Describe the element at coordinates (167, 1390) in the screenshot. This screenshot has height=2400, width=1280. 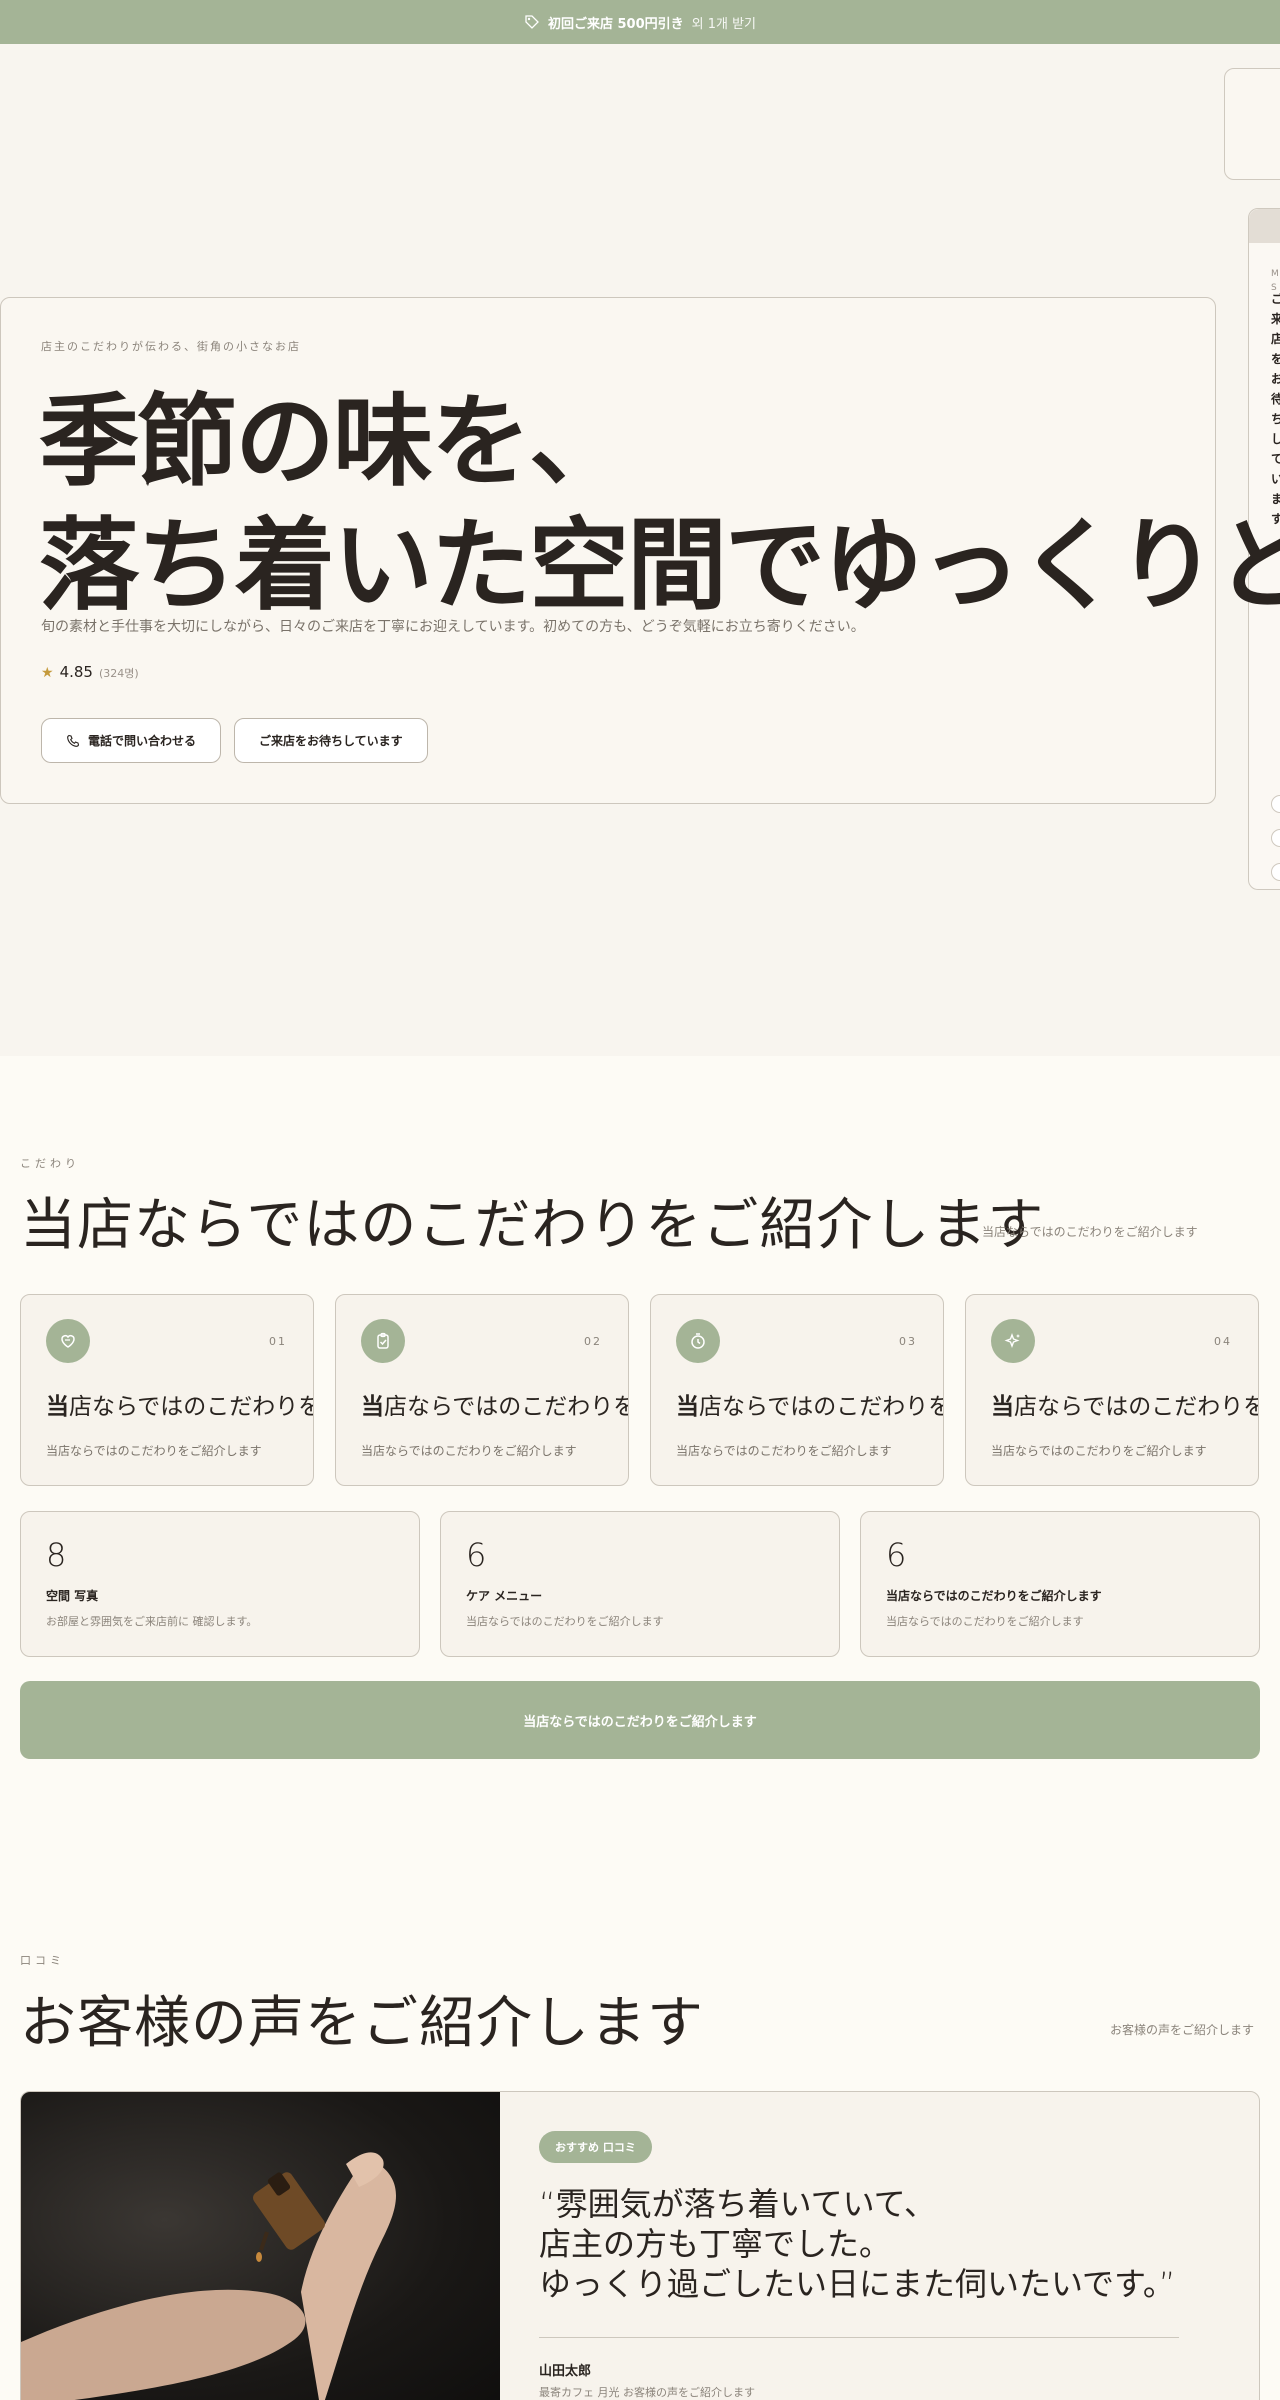
I see `feature-card: 01 当店ならではのこだわりをご紹介します 当店ならではのこだわりをご紹介します` at that location.